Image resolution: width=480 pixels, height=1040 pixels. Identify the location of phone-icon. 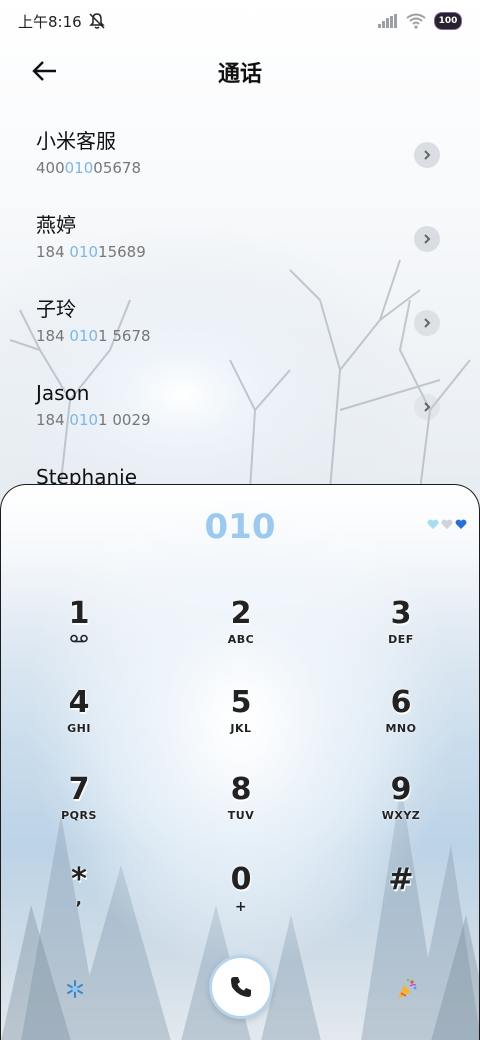
(241, 987).